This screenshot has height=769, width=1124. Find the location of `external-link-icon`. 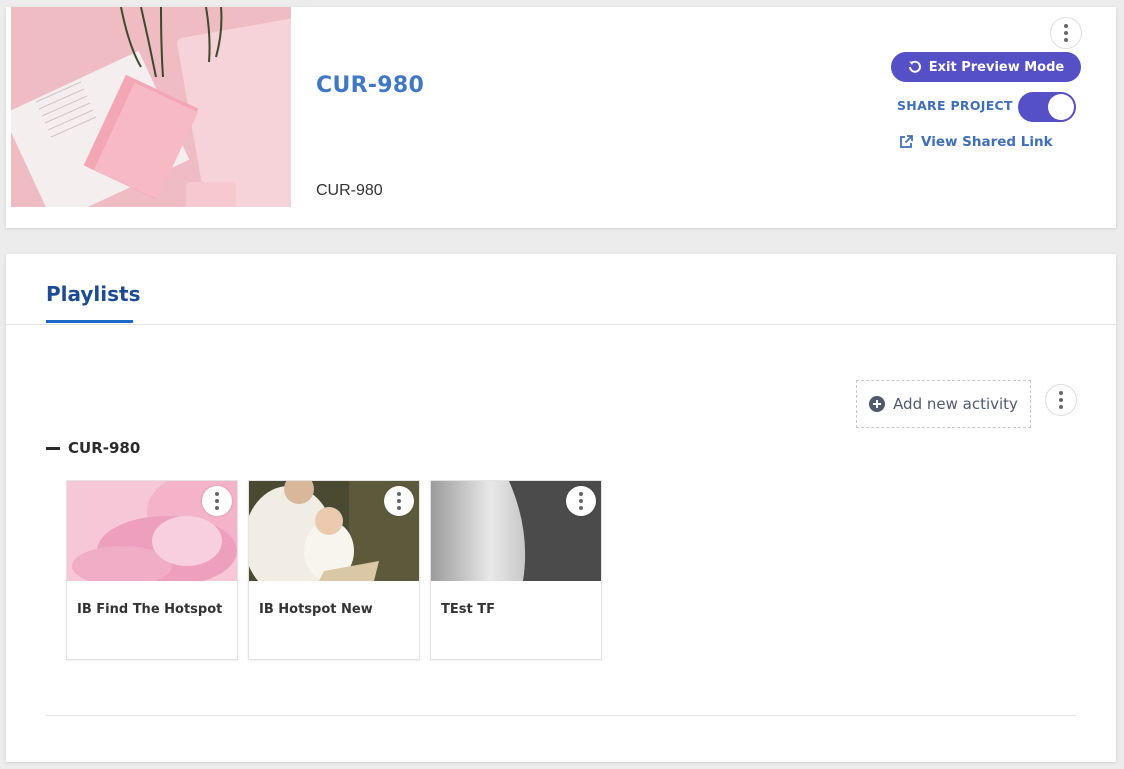

external-link-icon is located at coordinates (906, 141).